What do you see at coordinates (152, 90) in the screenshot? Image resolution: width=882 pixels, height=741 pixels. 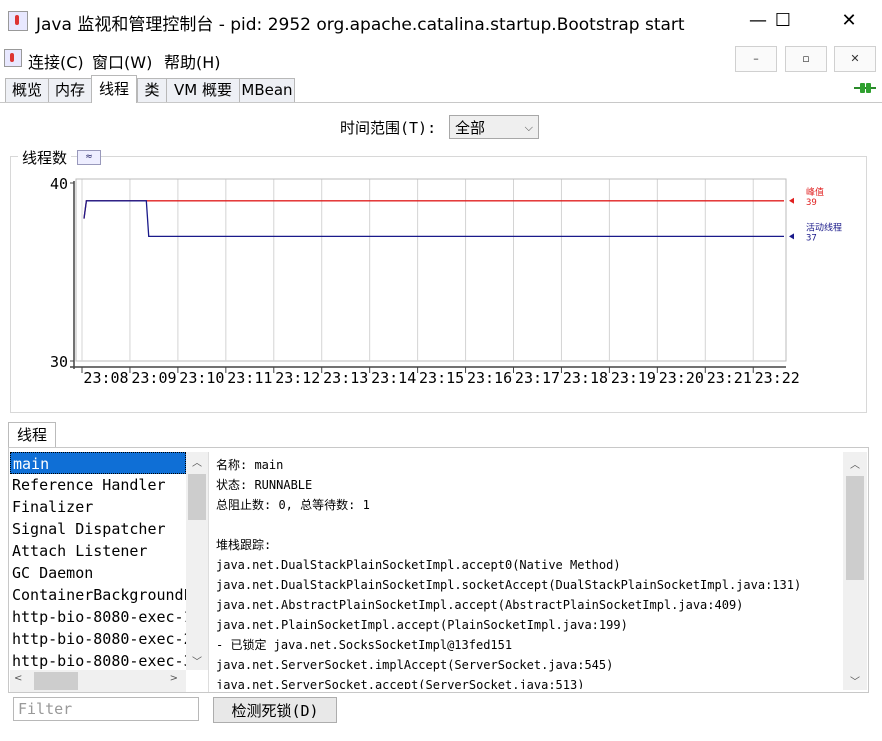 I see `tab-classes: 类` at bounding box center [152, 90].